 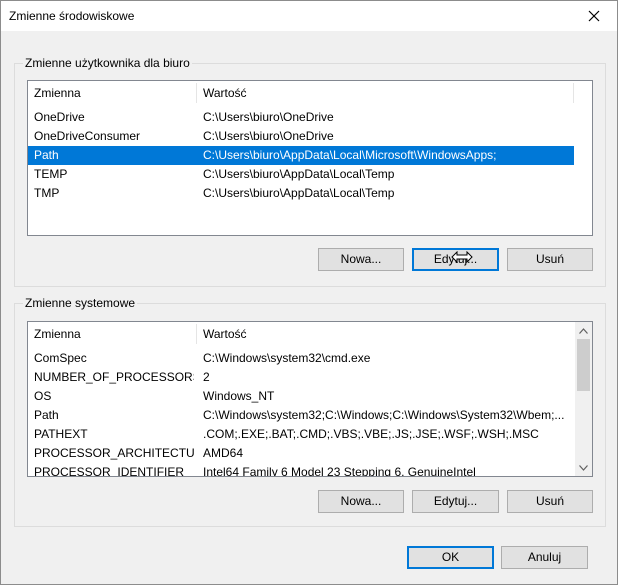 I want to click on variable-name-cell: PATHEXT, so click(x=61, y=434).